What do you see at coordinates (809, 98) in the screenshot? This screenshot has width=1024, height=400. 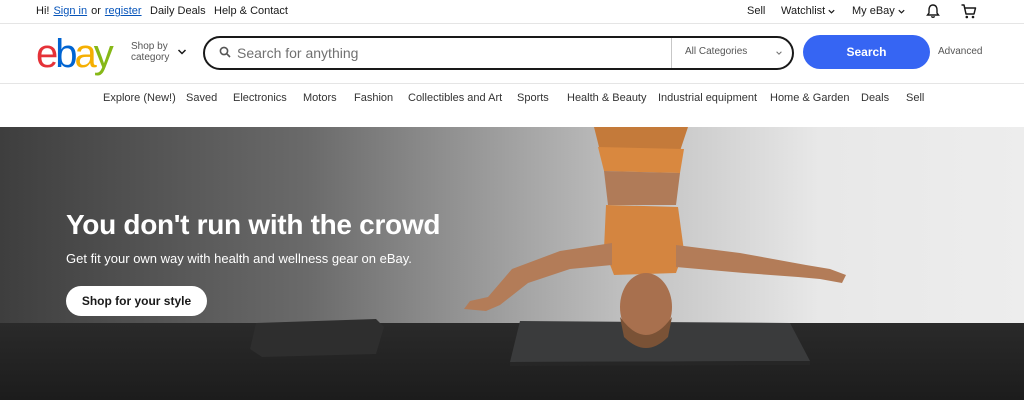 I see `nav-item-home-garden: Home & Garden` at bounding box center [809, 98].